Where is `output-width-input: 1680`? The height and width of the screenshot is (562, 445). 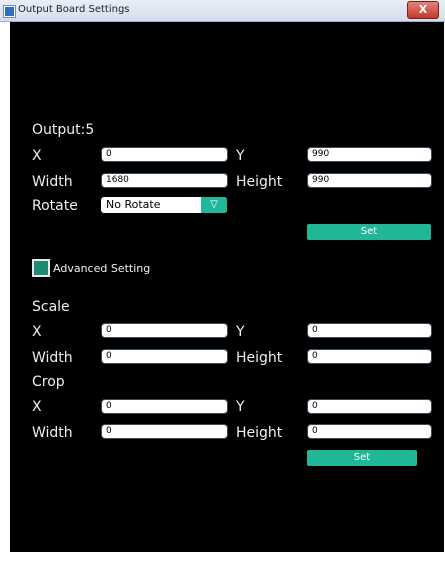 output-width-input: 1680 is located at coordinates (164, 180).